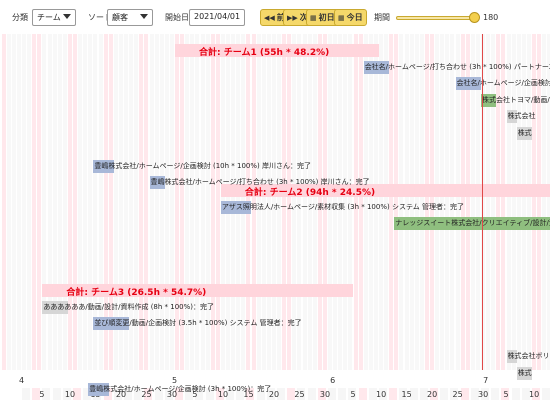  I want to click on double-right-arrow-icon: ▶▶, so click(292, 18).